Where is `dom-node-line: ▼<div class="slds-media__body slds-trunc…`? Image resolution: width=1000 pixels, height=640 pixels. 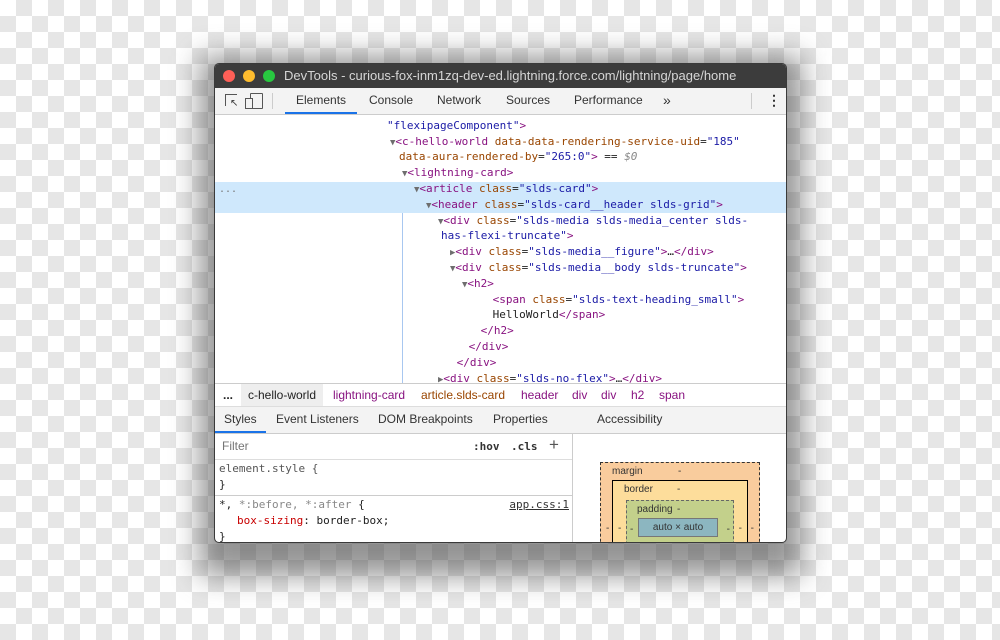 dom-node-line: ▼<div class="slds-media__body slds-trunc… is located at coordinates (598, 268).